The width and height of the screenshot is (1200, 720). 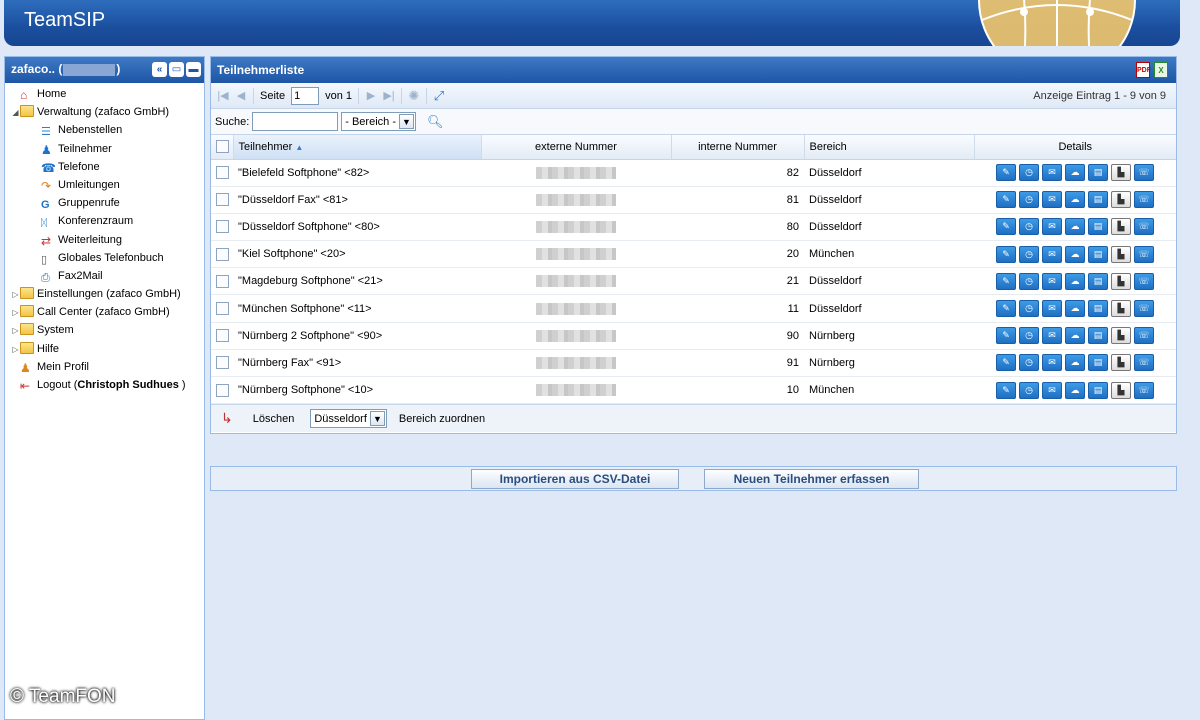 What do you see at coordinates (575, 479) in the screenshot?
I see `import-csv-button: Importieren aus CSV-Datei` at bounding box center [575, 479].